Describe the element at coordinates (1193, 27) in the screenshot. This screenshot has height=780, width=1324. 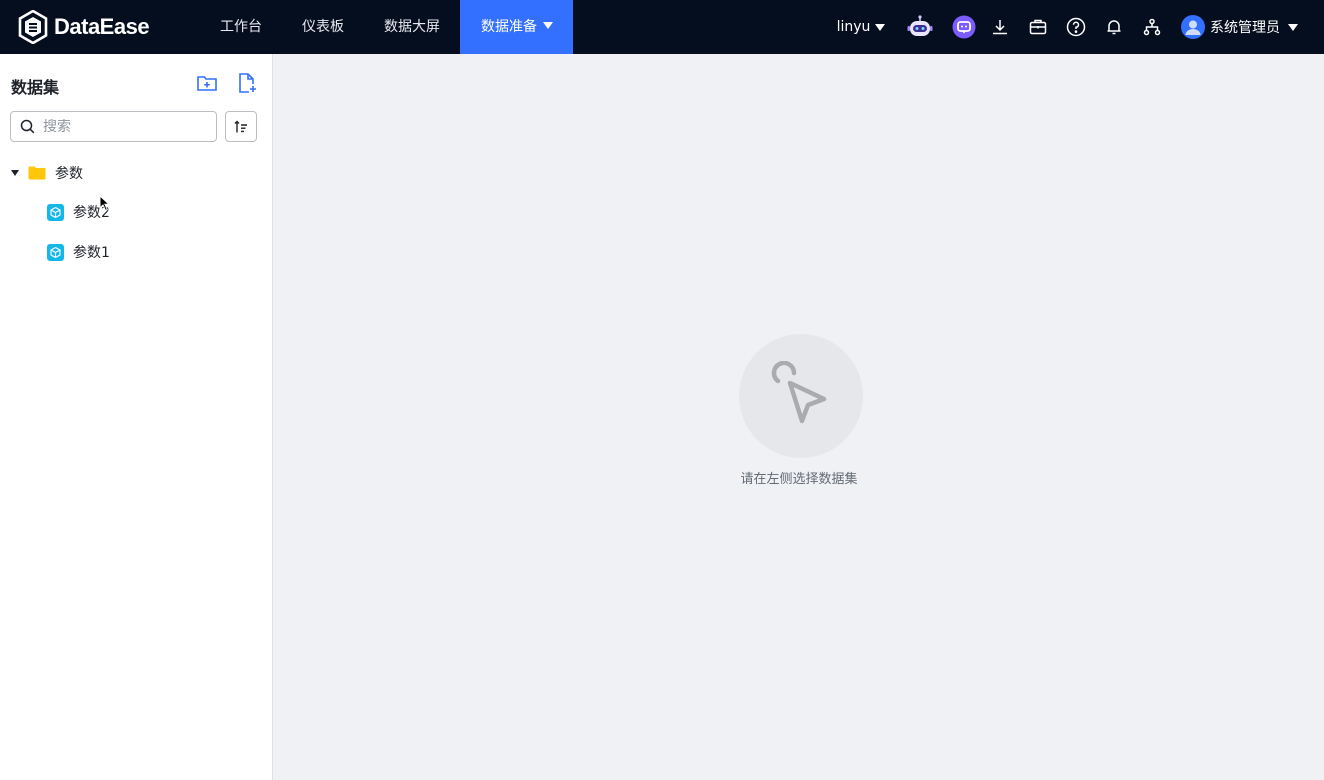
I see `avatar` at that location.